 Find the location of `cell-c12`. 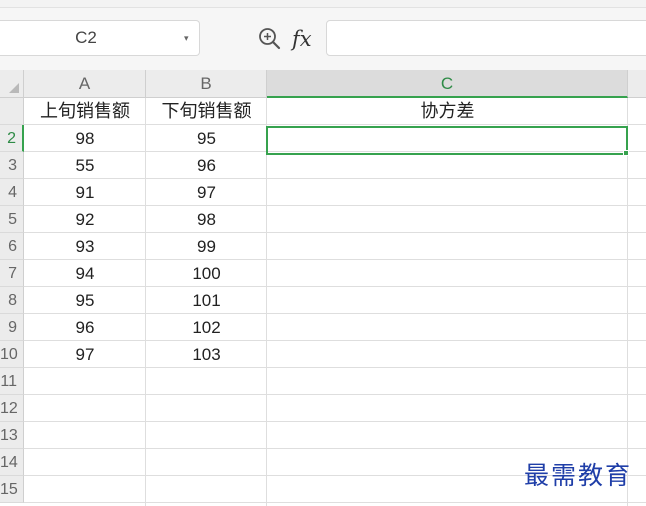

cell-c12 is located at coordinates (447, 408).